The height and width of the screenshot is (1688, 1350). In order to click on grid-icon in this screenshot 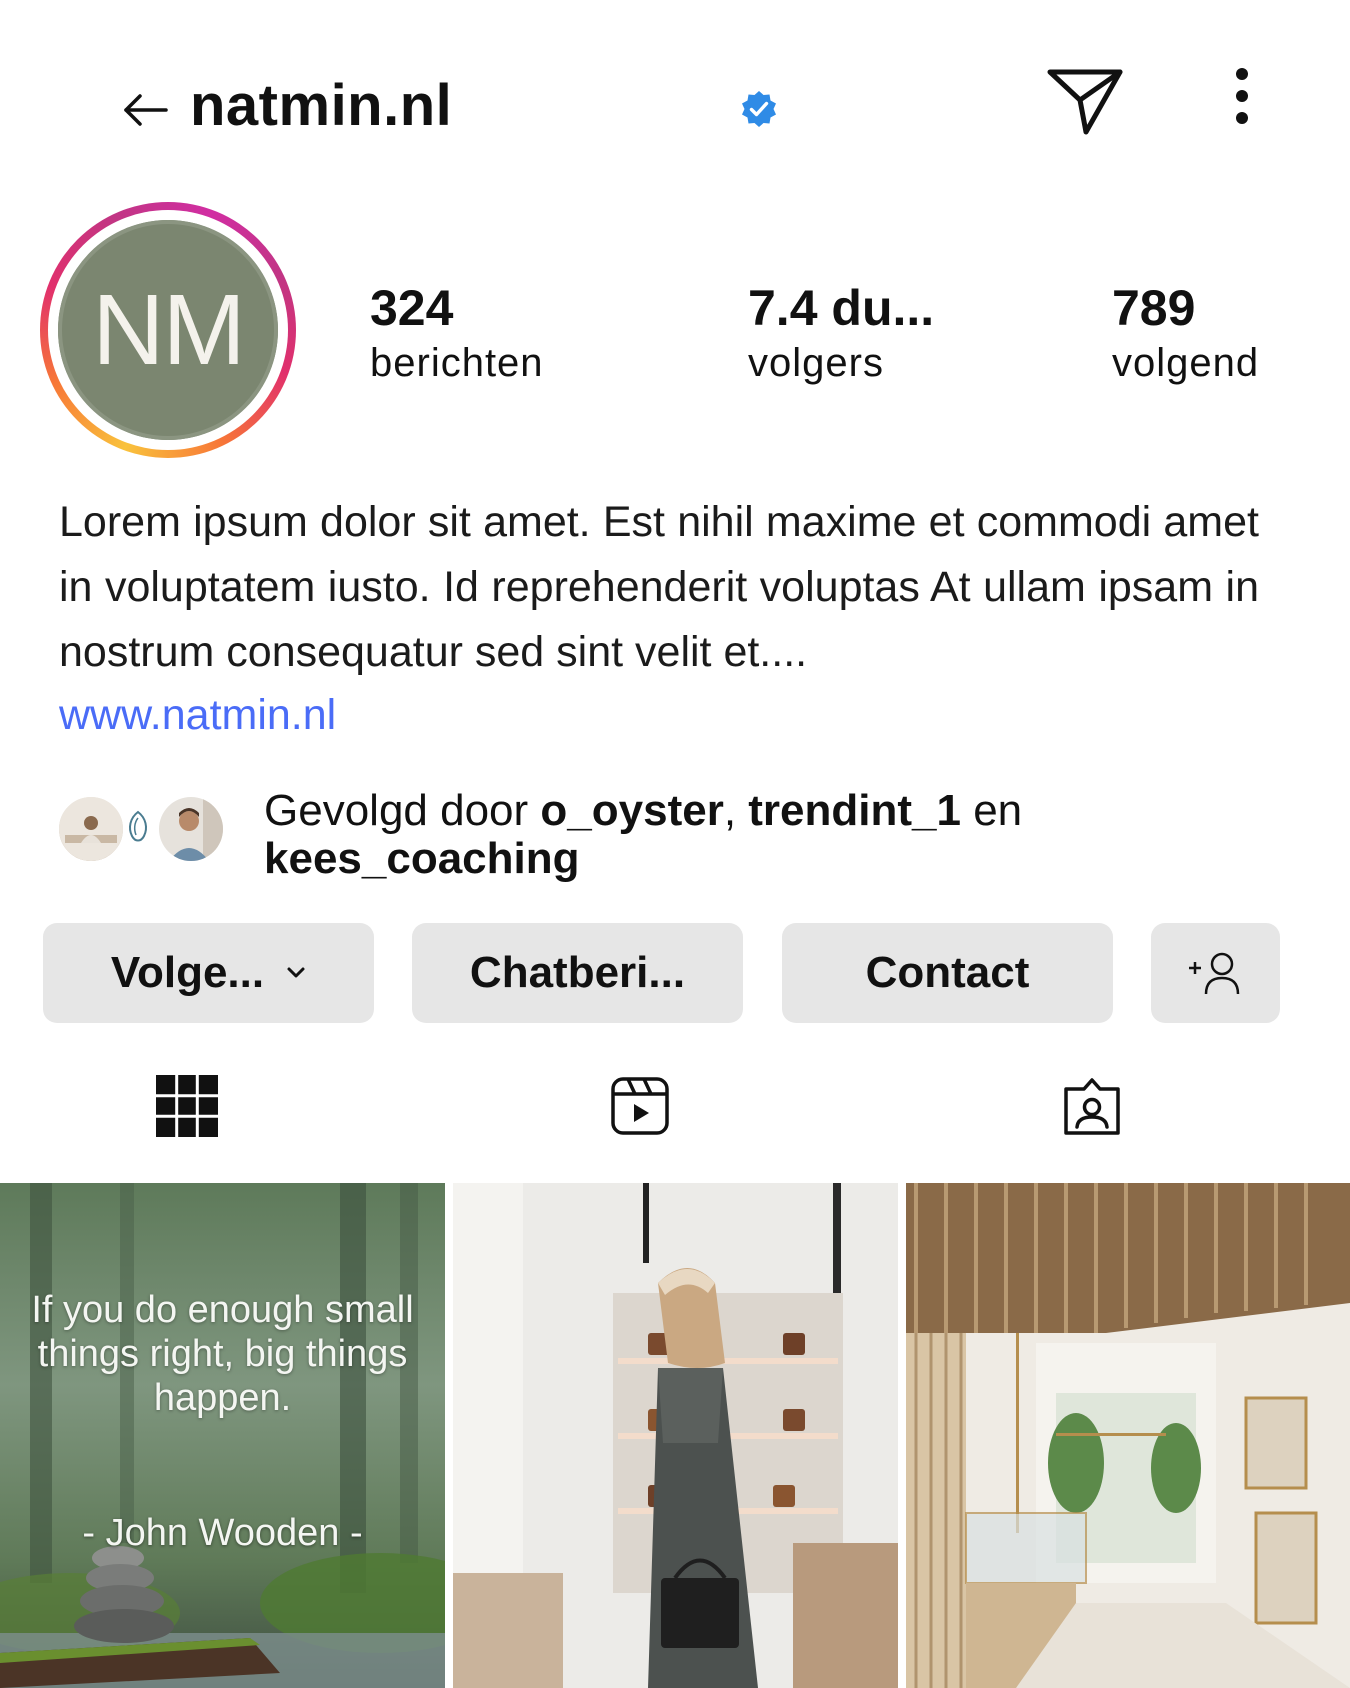, I will do `click(187, 1106)`.